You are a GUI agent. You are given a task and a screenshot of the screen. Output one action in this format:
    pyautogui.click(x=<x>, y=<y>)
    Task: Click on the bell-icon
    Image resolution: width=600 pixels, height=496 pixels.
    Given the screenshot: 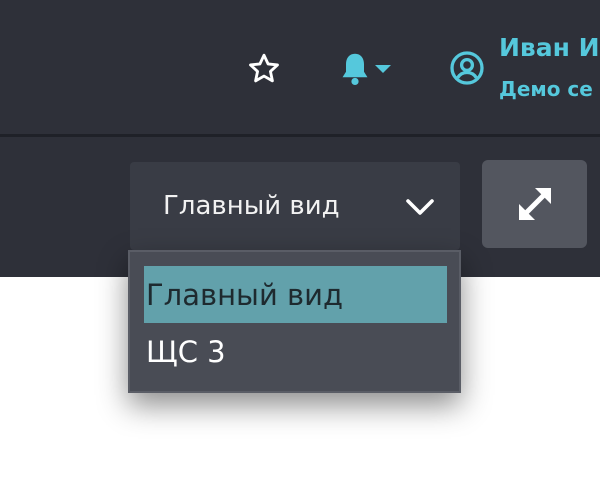 What is the action you would take?
    pyautogui.click(x=355, y=69)
    